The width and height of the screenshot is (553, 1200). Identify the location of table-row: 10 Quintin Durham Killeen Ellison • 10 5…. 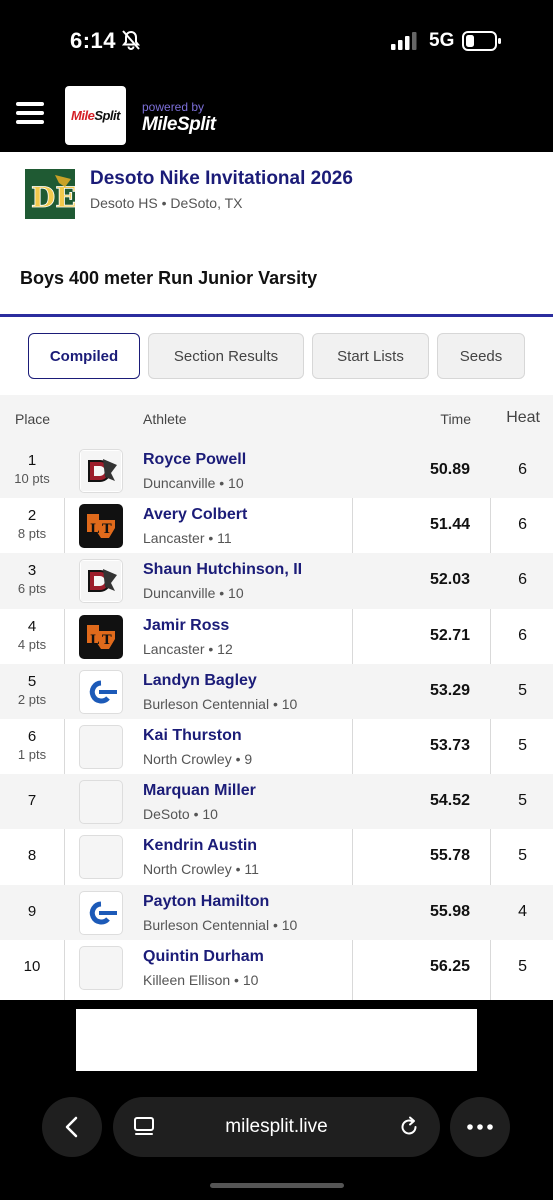
(276, 967).